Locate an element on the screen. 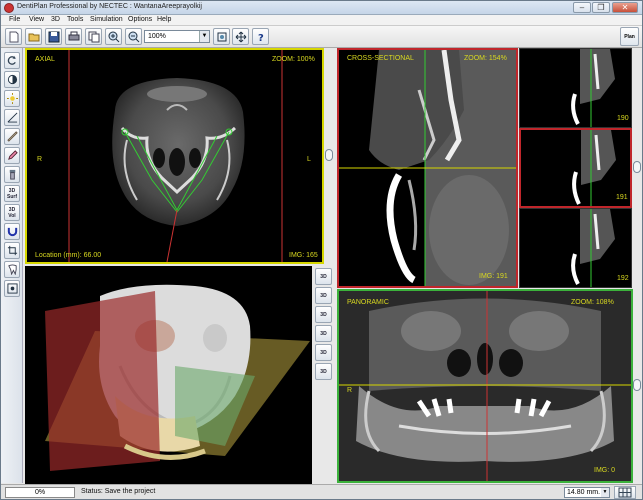  new-button is located at coordinates (13, 36).